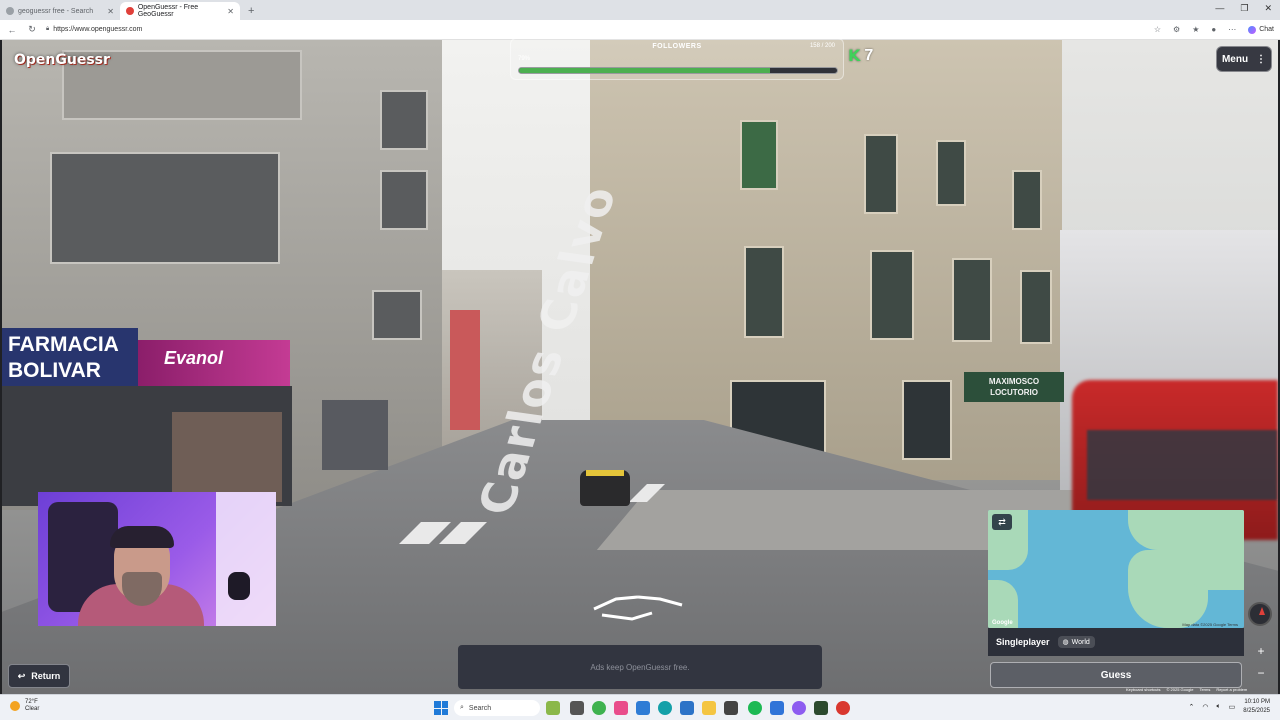 The image size is (1280, 720). What do you see at coordinates (62, 60) in the screenshot?
I see `openguessr-logo: OpenGuessr` at bounding box center [62, 60].